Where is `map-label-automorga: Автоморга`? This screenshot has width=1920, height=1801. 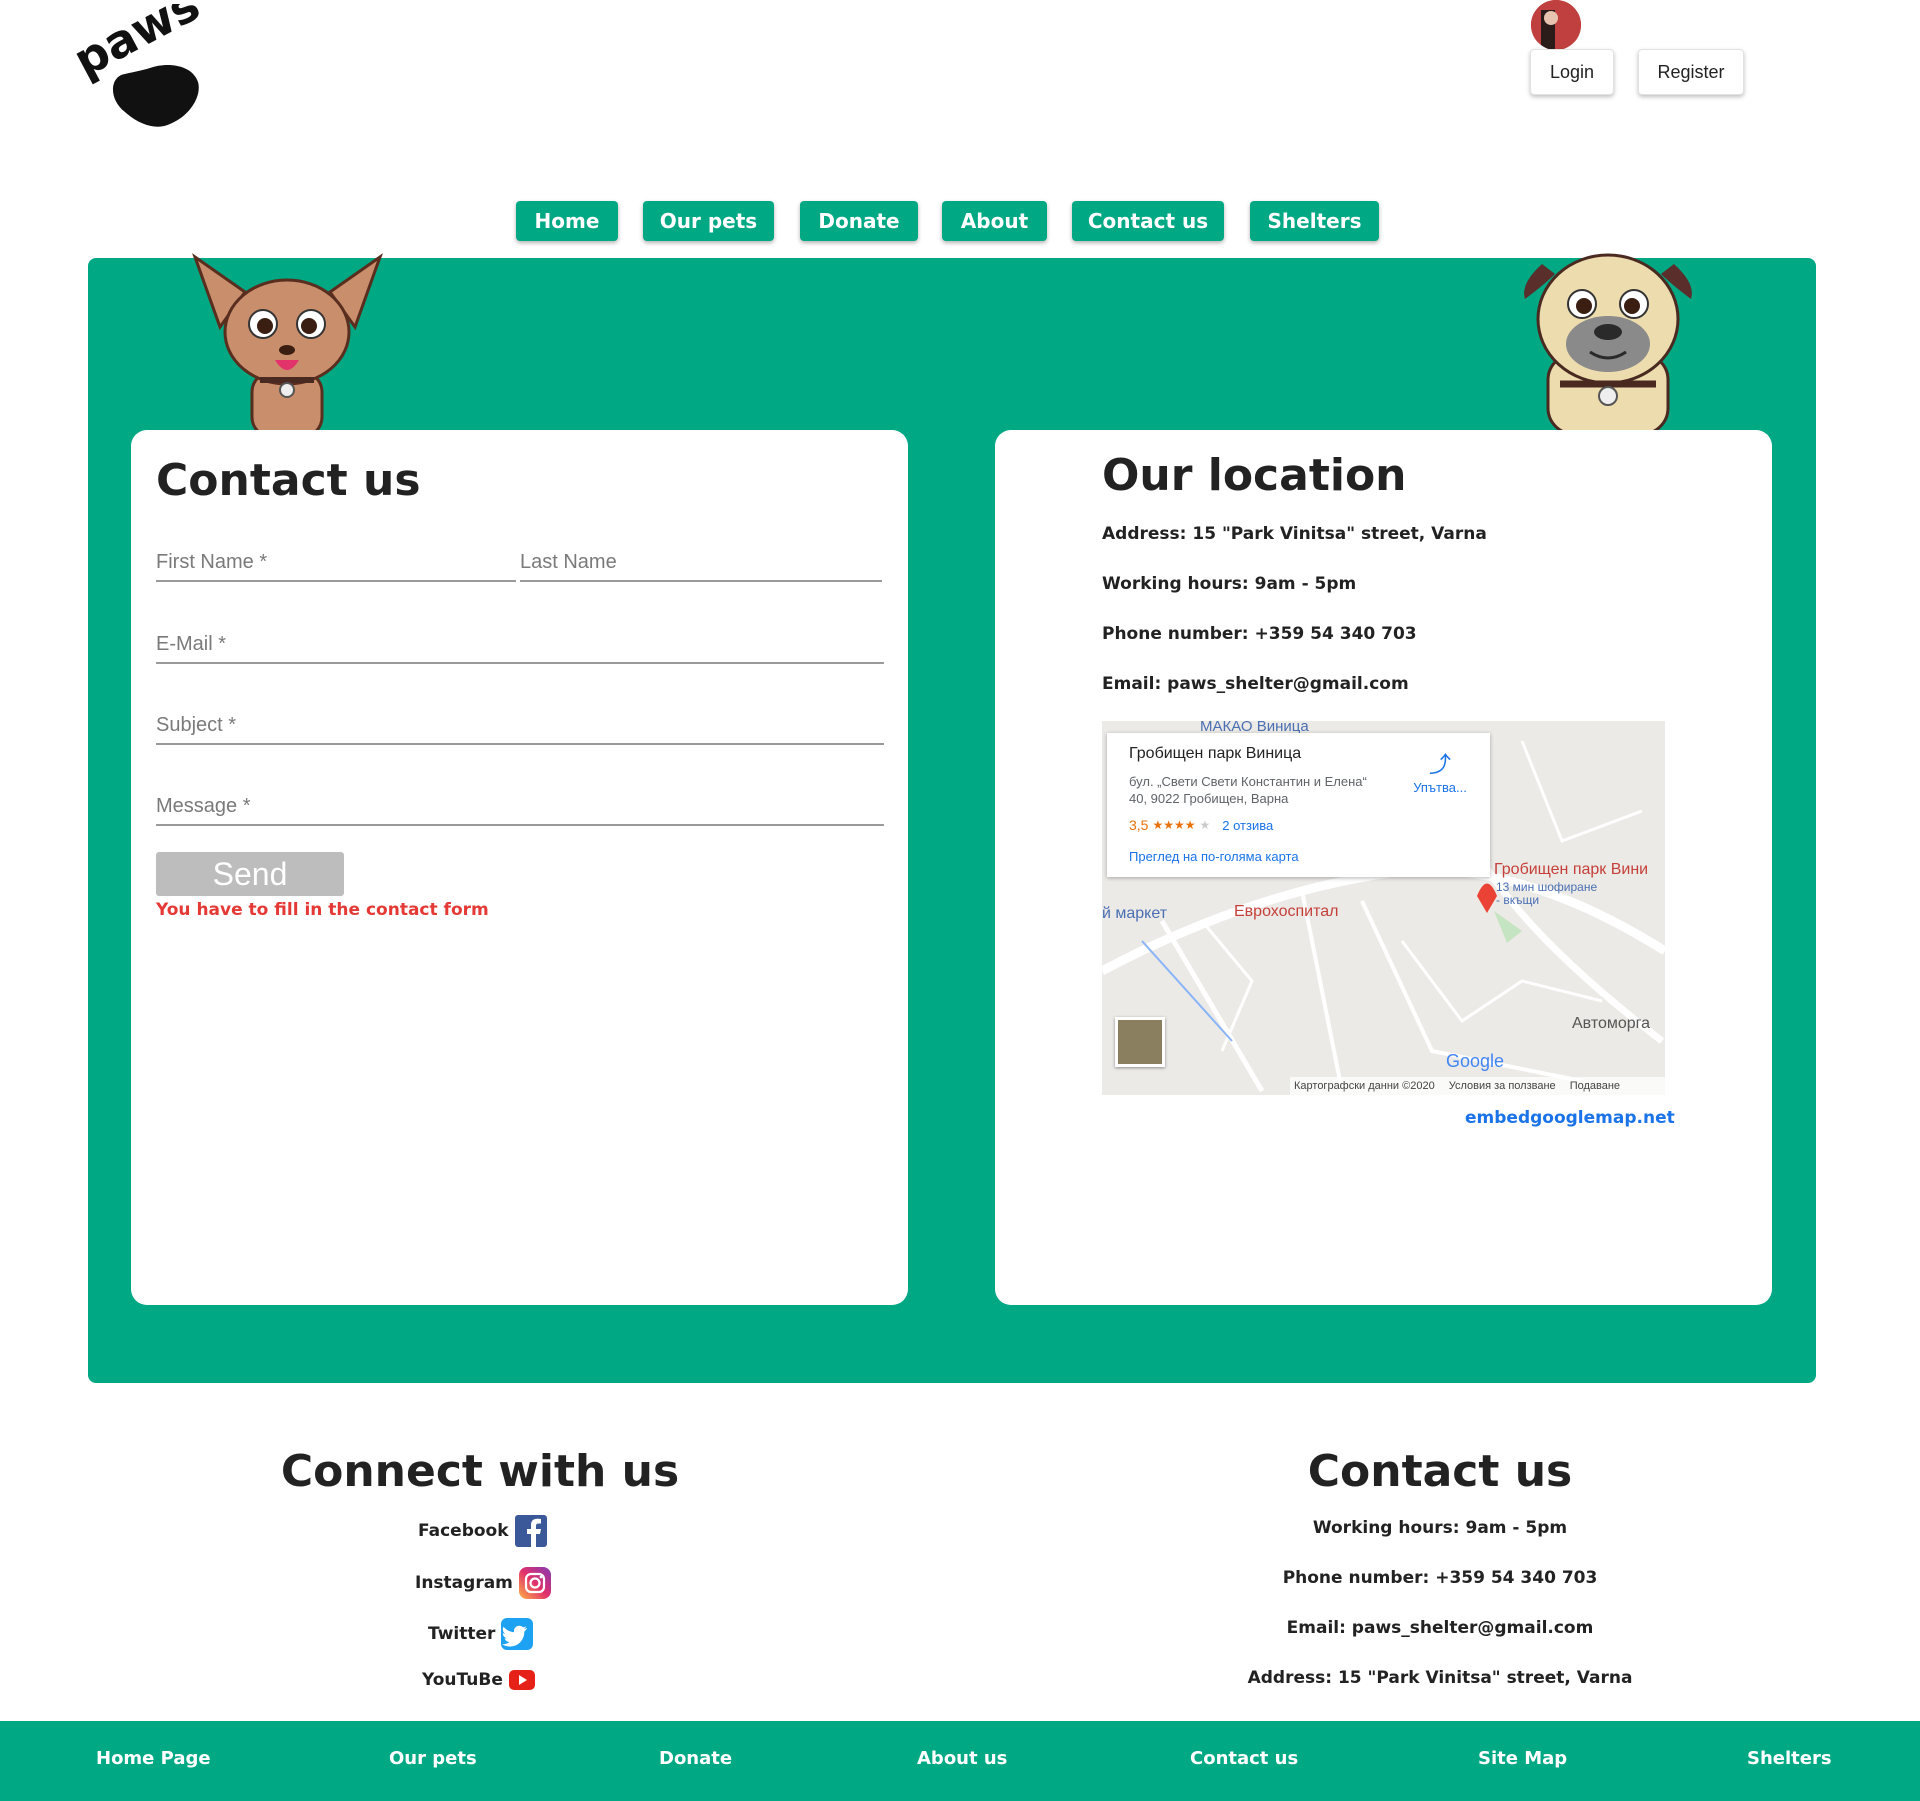 map-label-automorga: Автоморга is located at coordinates (1611, 1023).